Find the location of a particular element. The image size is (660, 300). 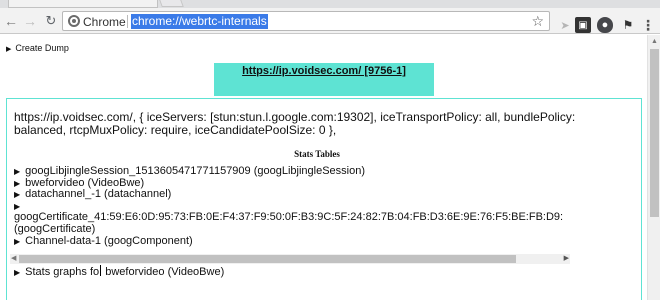

extension-box-icon: ▣ is located at coordinates (583, 25).